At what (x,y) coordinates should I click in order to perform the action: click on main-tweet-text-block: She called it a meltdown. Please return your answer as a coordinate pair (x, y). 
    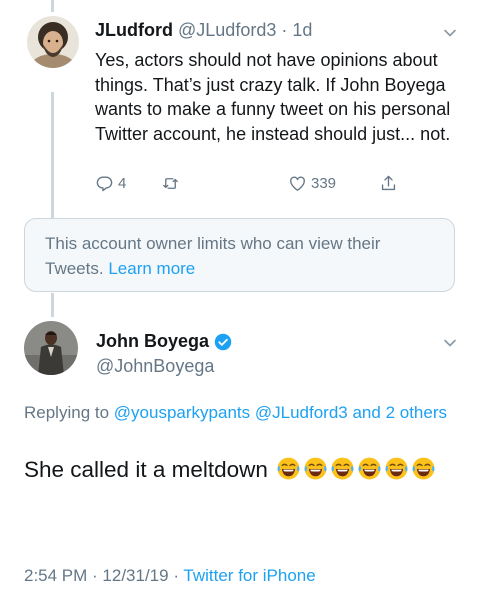
    Looking at the image, I should click on (244, 470).